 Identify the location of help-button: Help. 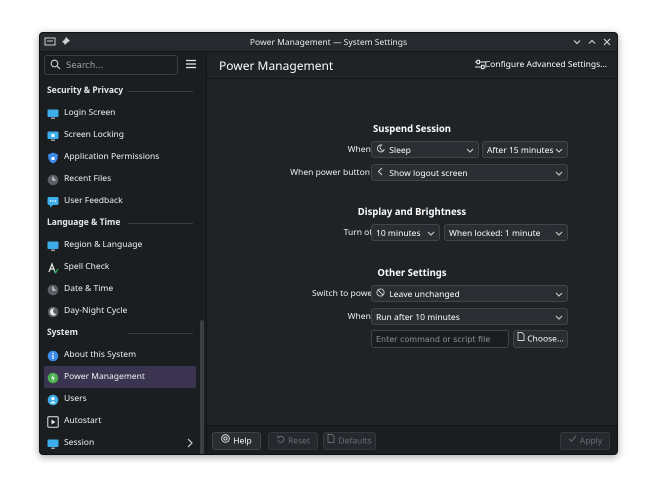
(236, 441).